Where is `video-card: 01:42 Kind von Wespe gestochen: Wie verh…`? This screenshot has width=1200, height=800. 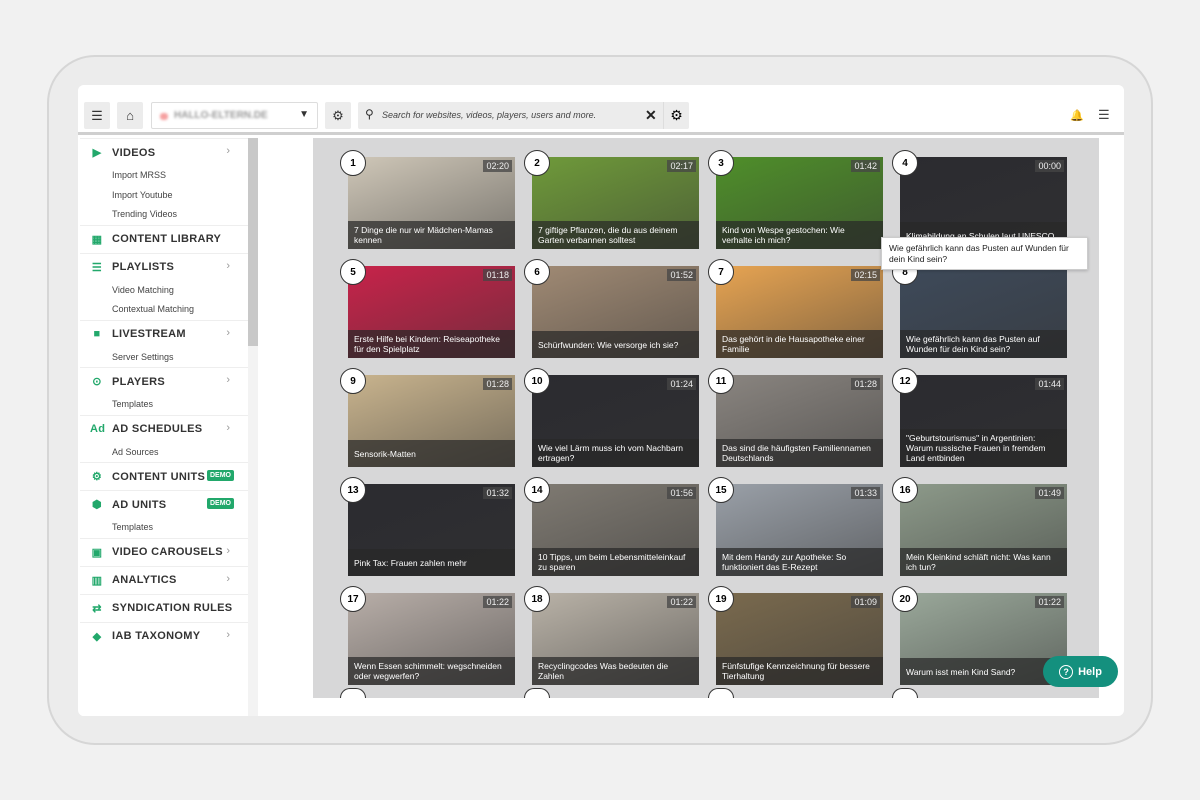 video-card: 01:42 Kind von Wespe gestochen: Wie verh… is located at coordinates (795, 199).